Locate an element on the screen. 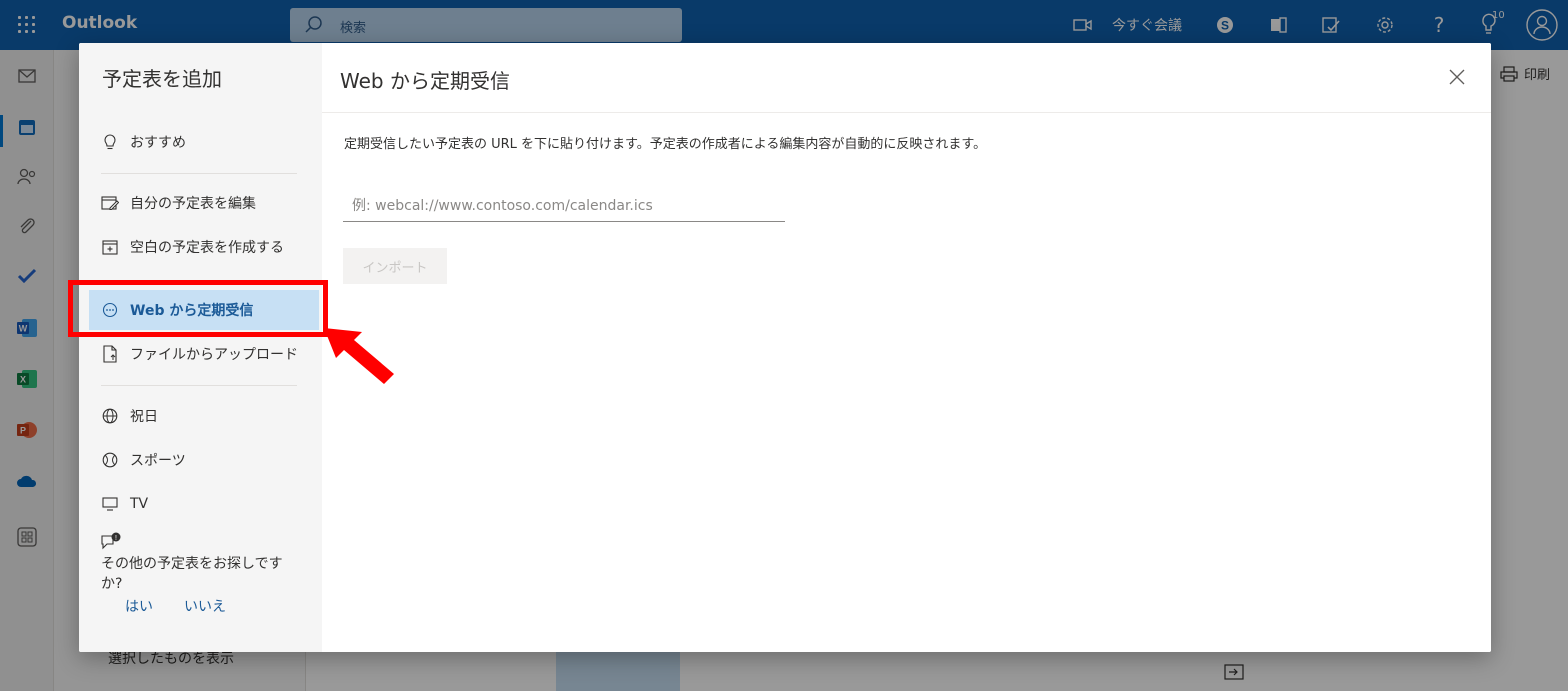 The width and height of the screenshot is (1568, 691). globe-icon is located at coordinates (110, 416).